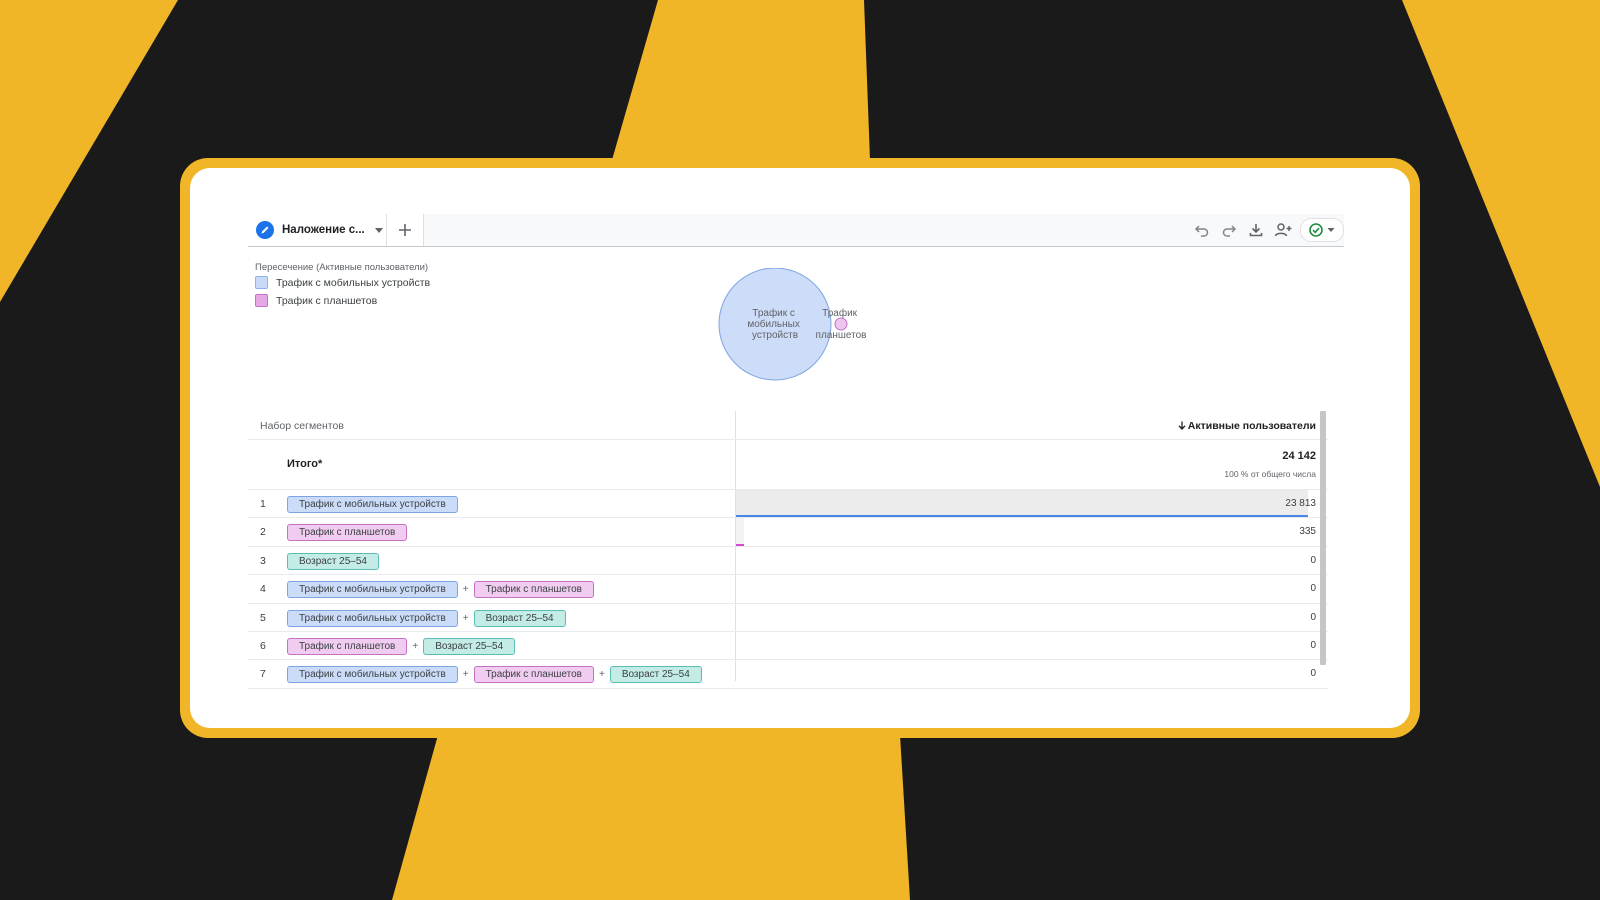 This screenshot has height=900, width=1600. I want to click on total-value: 24 142, so click(1299, 456).